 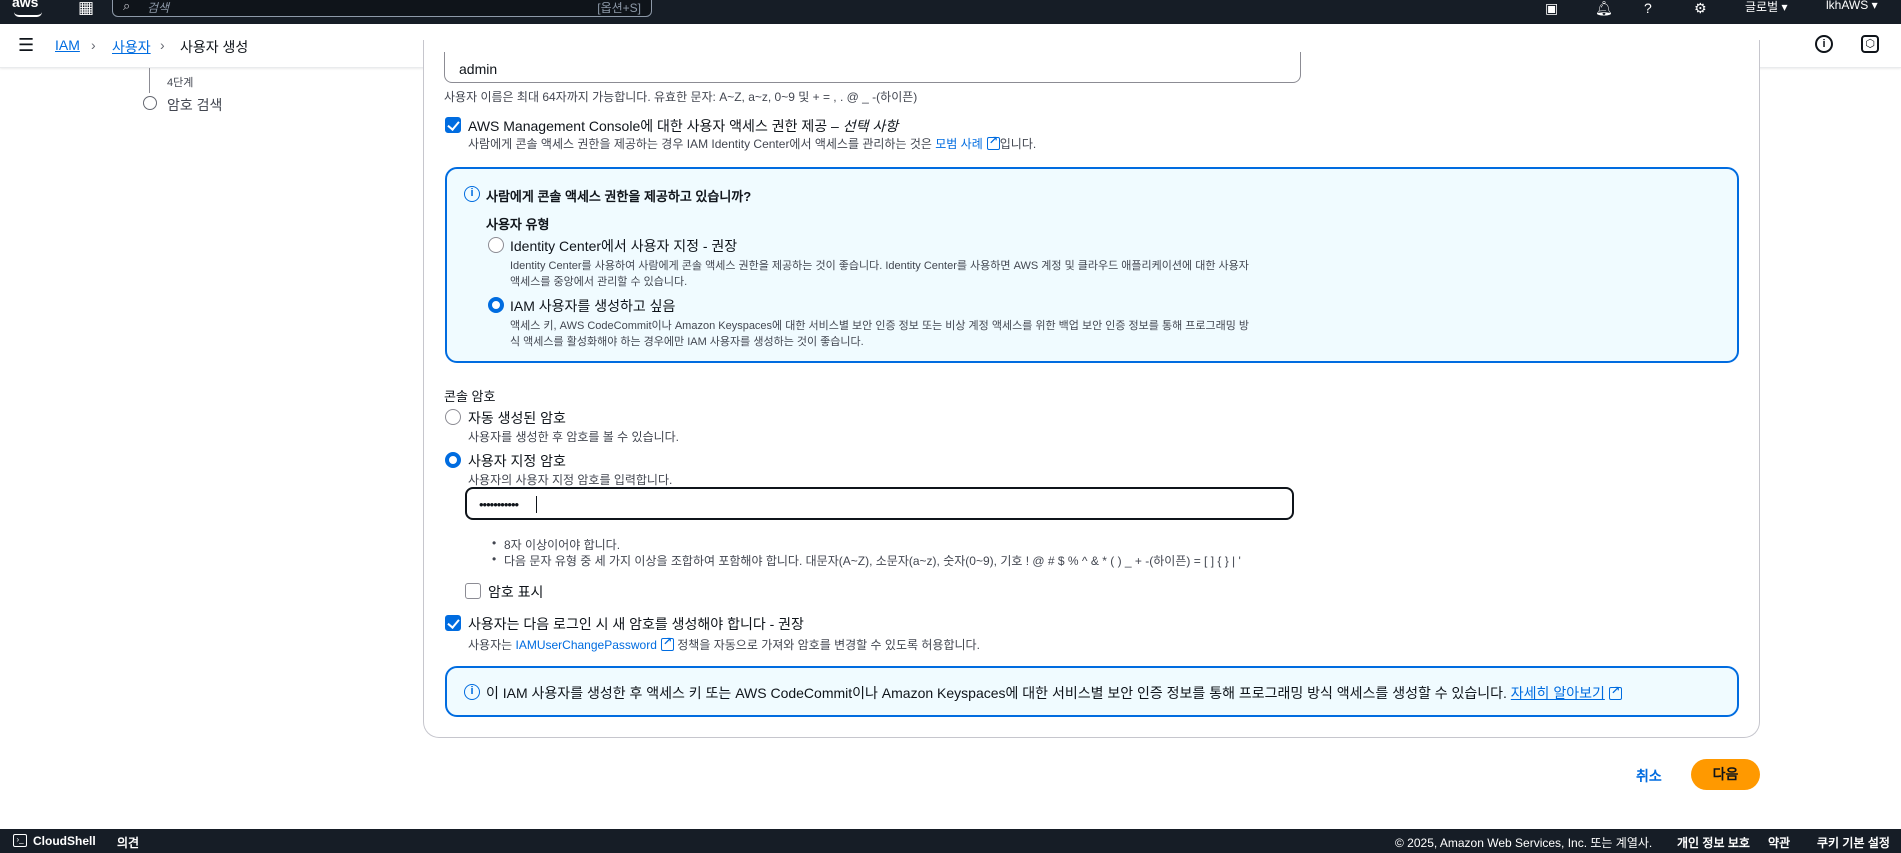 I want to click on aws-logo: aws, so click(x=27, y=8).